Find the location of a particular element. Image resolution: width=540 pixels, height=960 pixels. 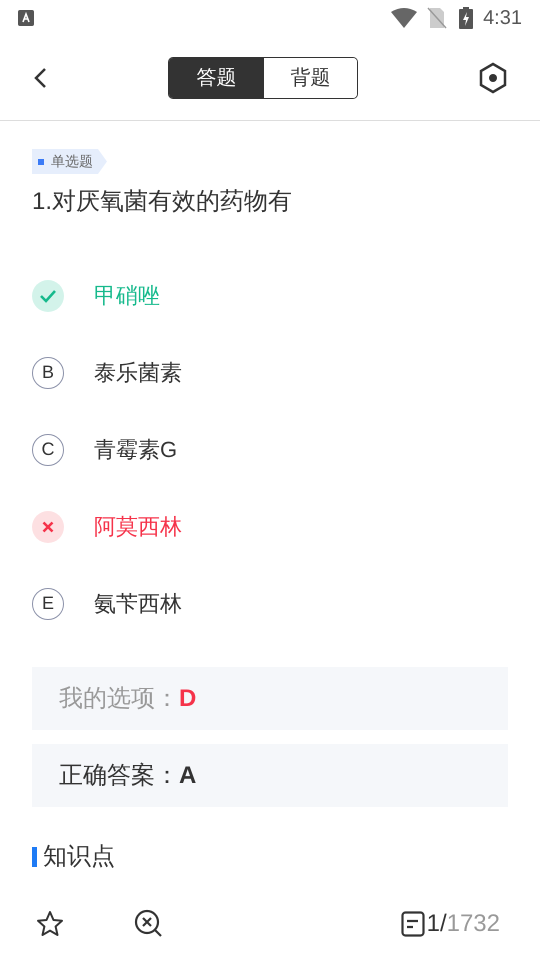

total-question-count: 1732 is located at coordinates (473, 924).